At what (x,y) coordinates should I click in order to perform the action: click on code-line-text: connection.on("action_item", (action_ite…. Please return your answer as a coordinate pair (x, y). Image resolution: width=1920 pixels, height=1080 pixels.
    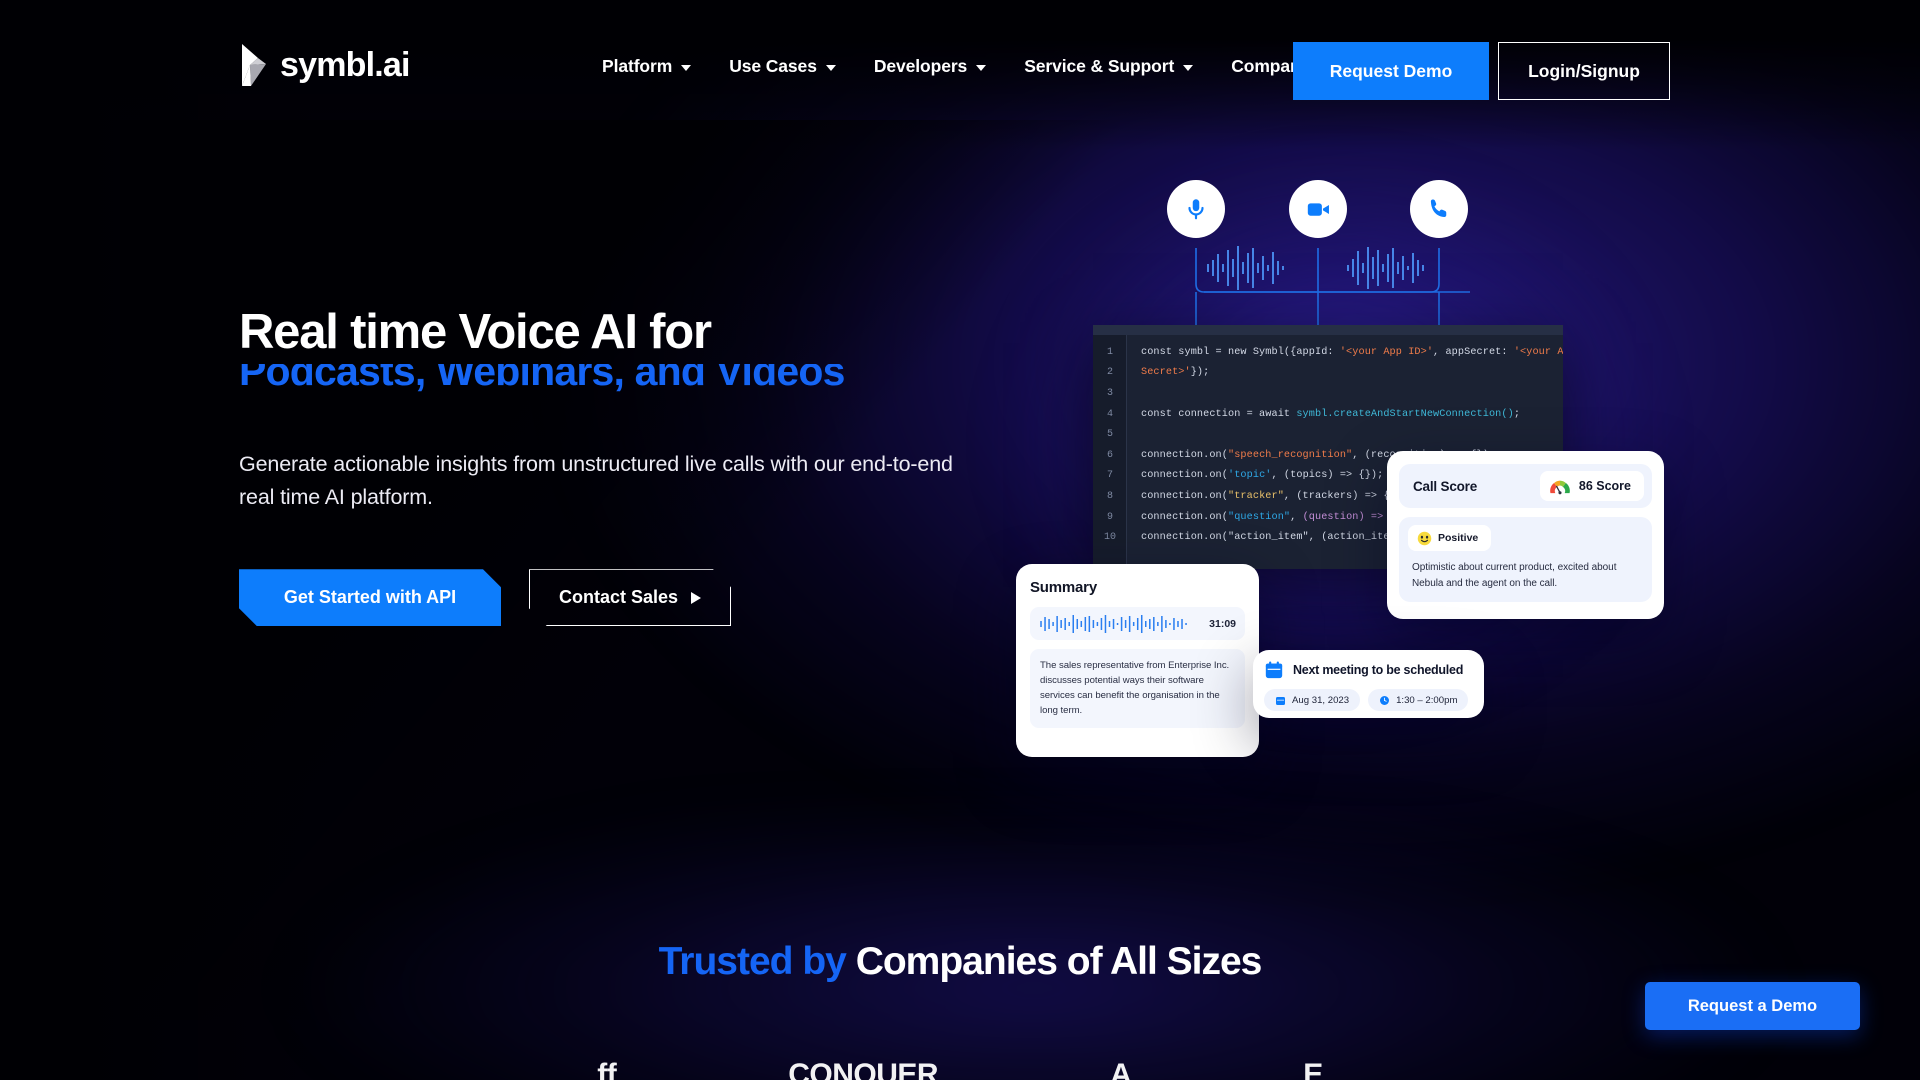
    Looking at the image, I should click on (1278, 538).